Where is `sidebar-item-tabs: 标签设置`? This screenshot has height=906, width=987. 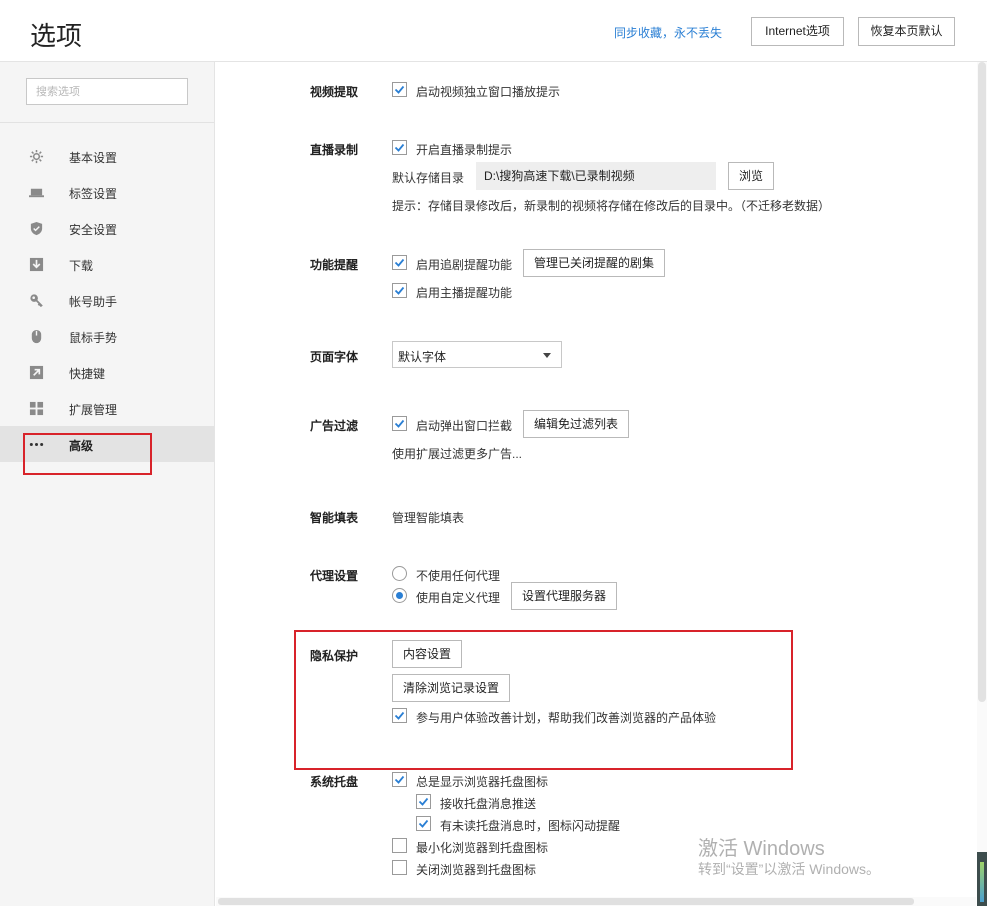 sidebar-item-tabs: 标签设置 is located at coordinates (107, 192).